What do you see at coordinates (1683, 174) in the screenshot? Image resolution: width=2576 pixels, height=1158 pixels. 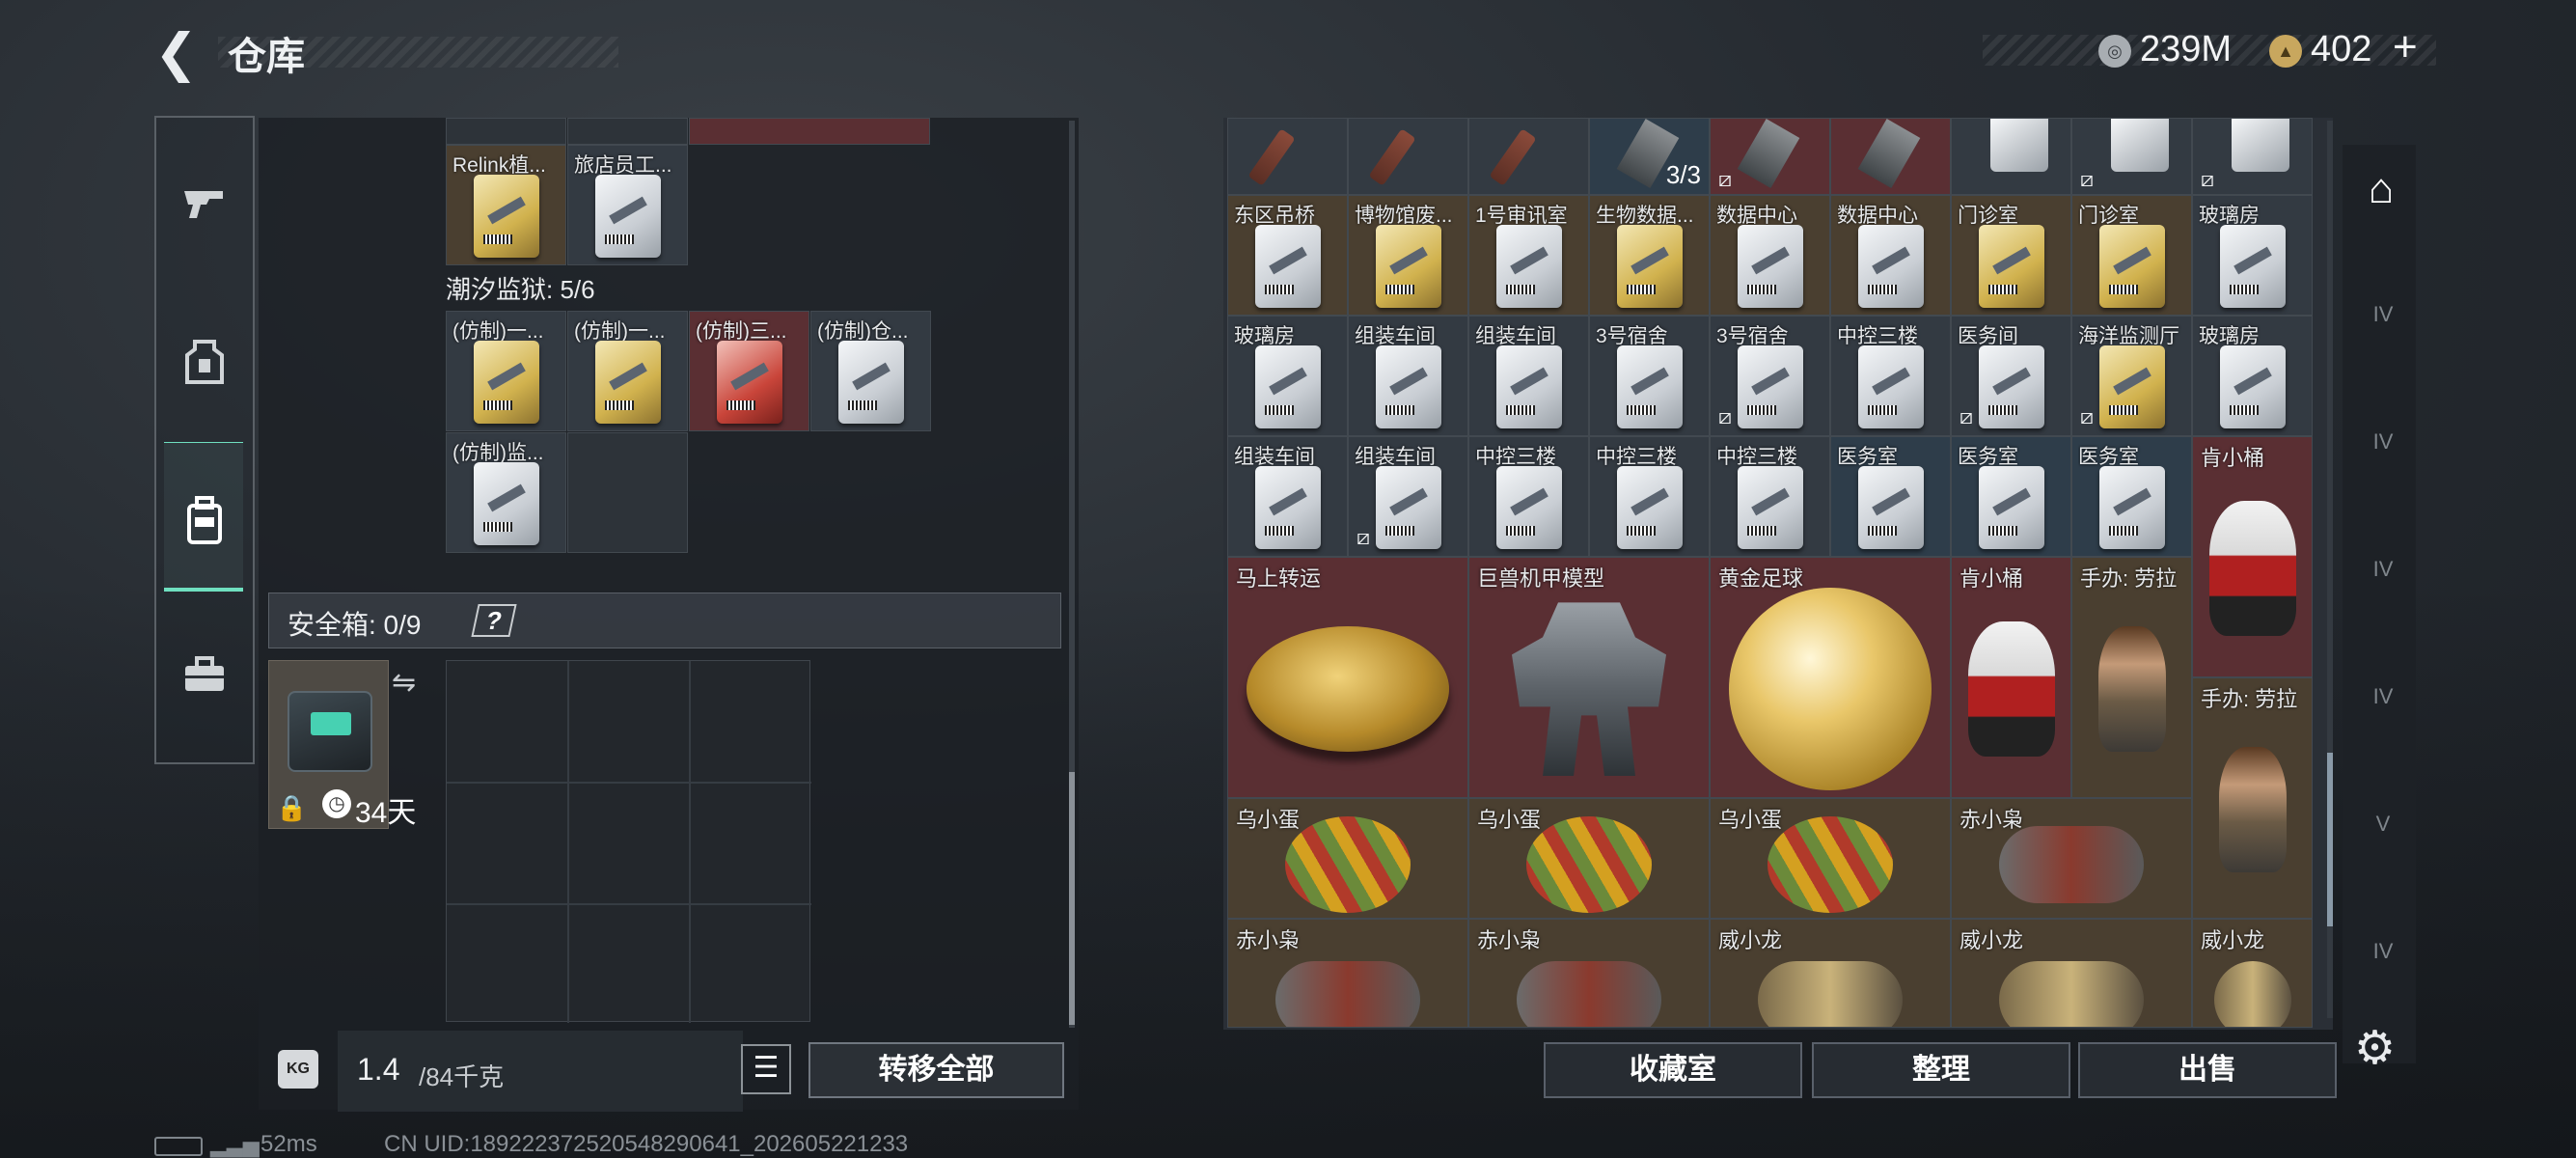 I see `stack-count: 3/3` at bounding box center [1683, 174].